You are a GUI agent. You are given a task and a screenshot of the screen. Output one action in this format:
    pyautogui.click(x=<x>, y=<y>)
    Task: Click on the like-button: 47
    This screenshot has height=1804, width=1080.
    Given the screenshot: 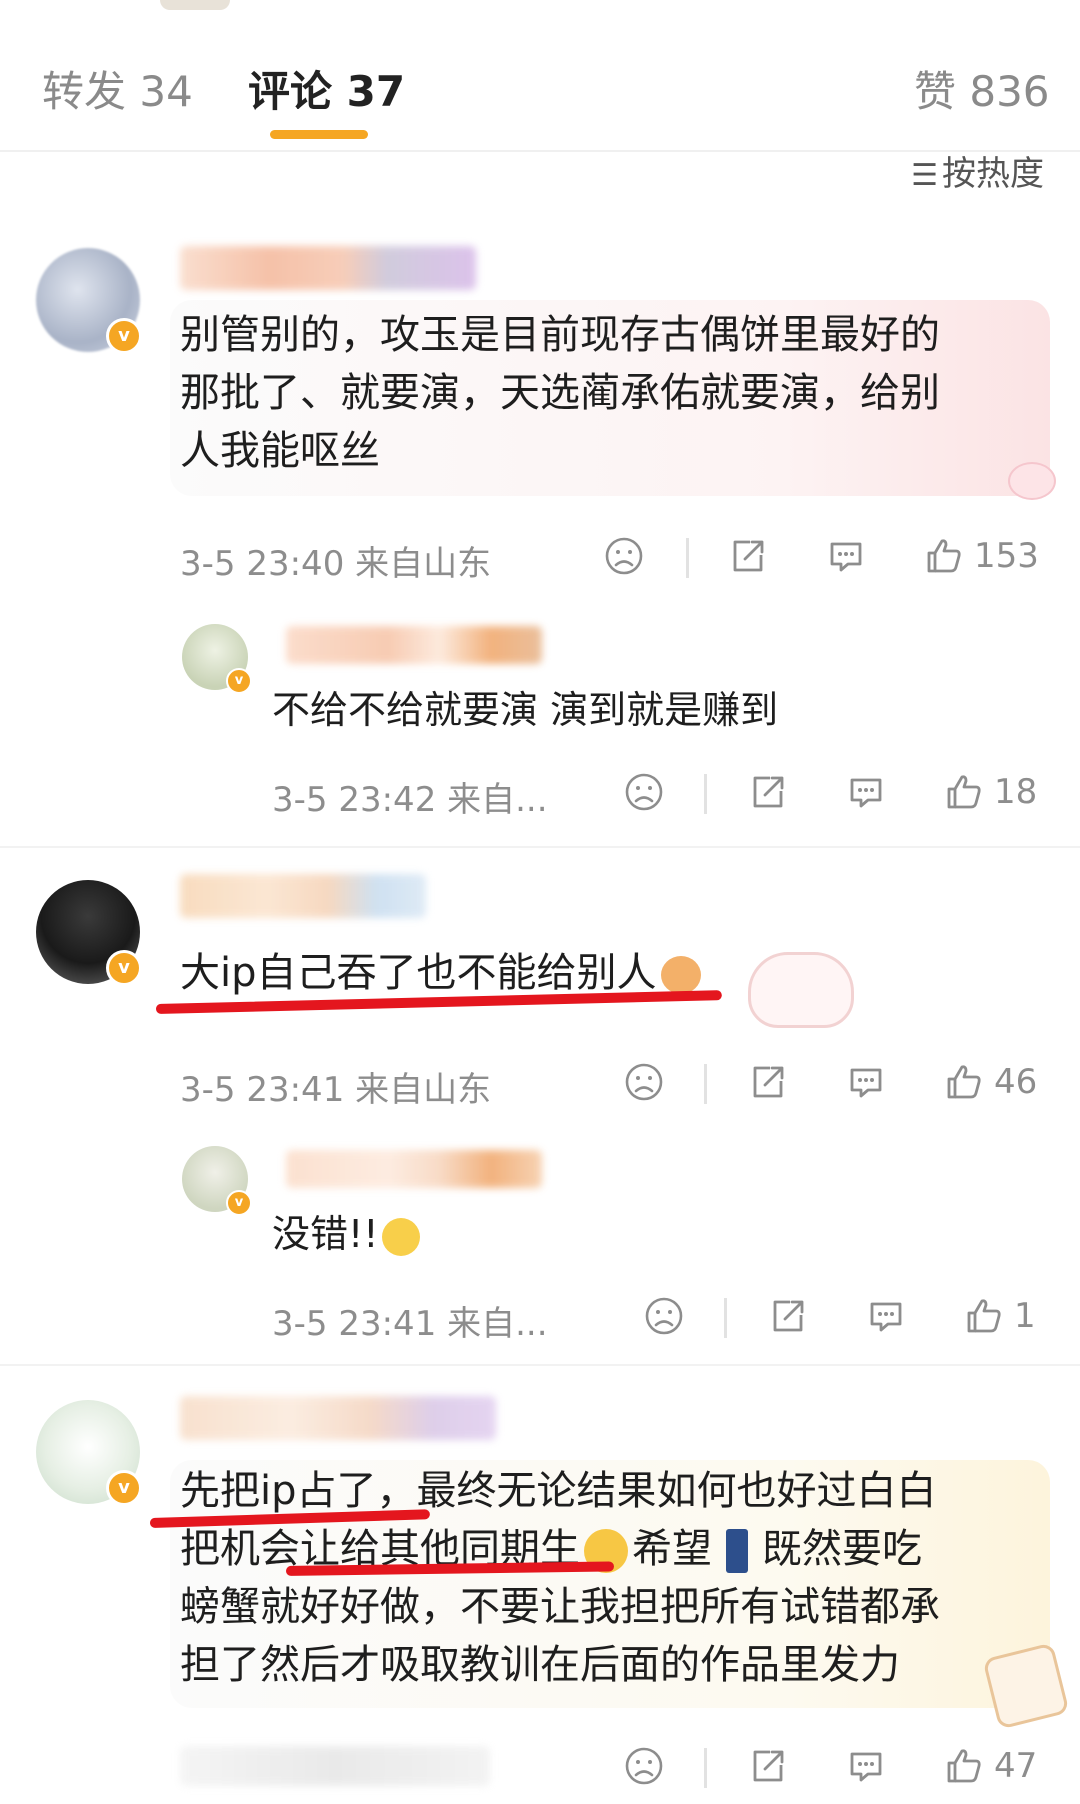 What is the action you would take?
    pyautogui.click(x=990, y=1766)
    